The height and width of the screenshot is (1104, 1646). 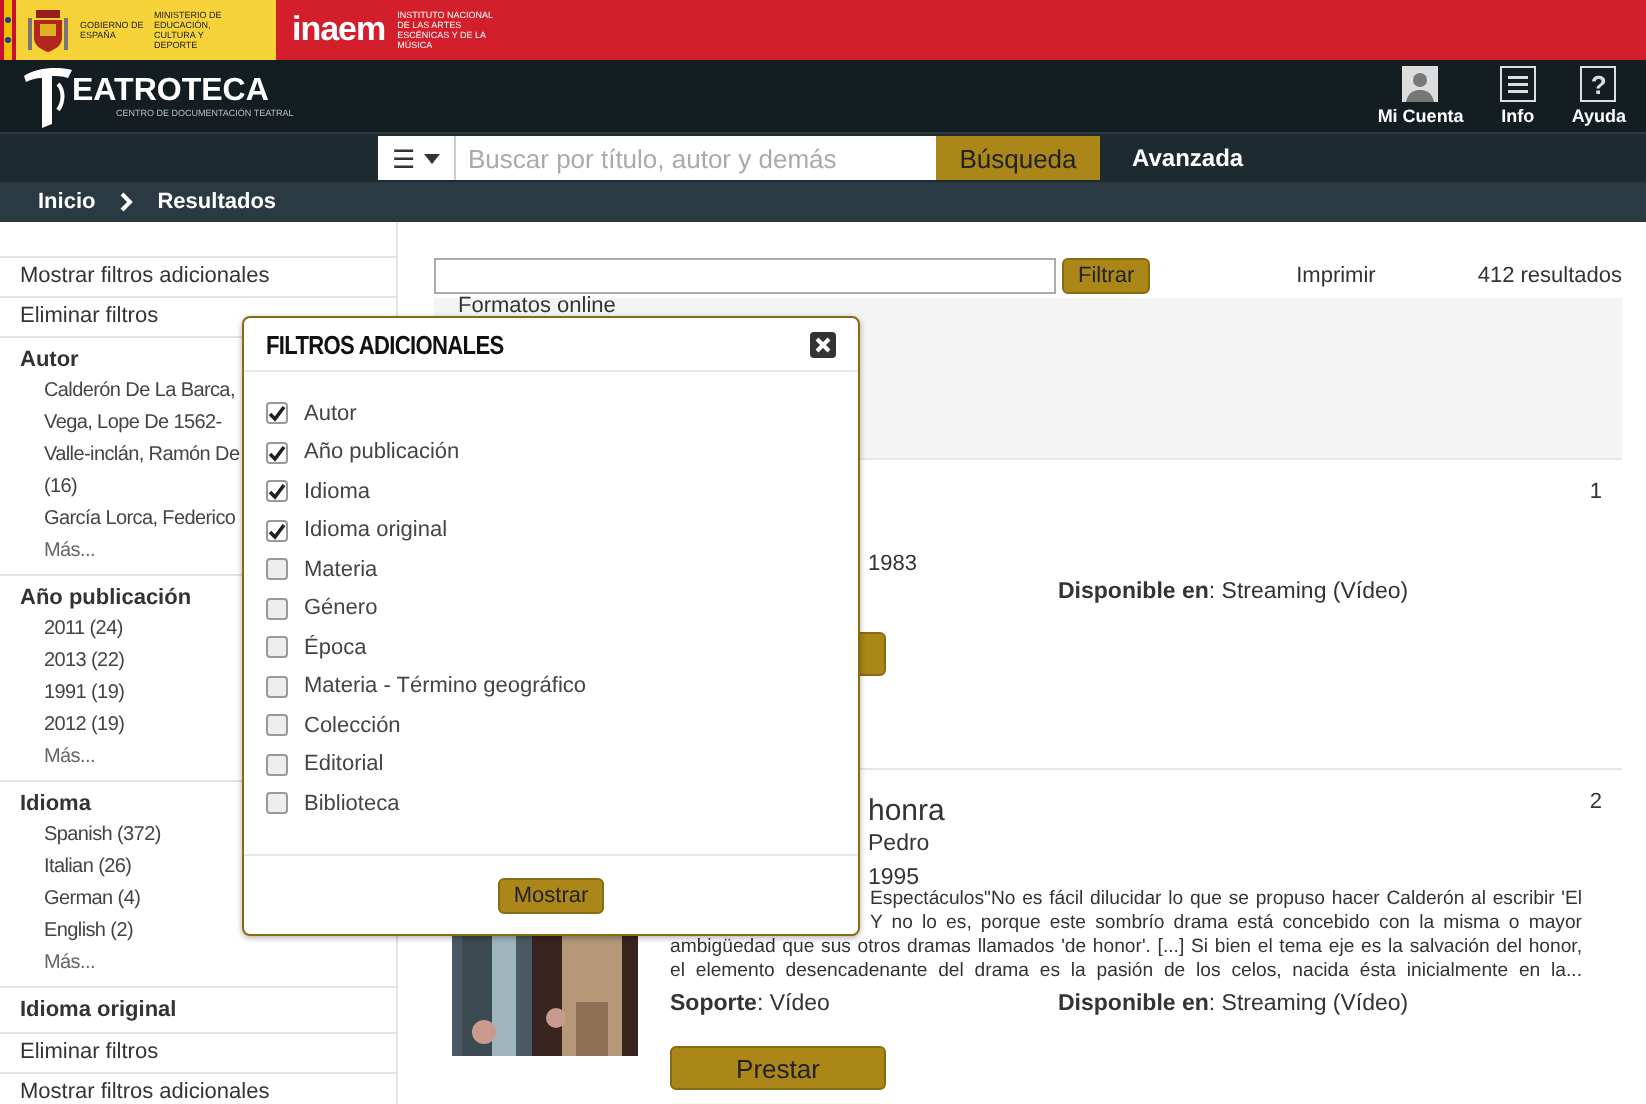 I want to click on filter-option-label: Materia - Término geográfico, so click(x=445, y=686).